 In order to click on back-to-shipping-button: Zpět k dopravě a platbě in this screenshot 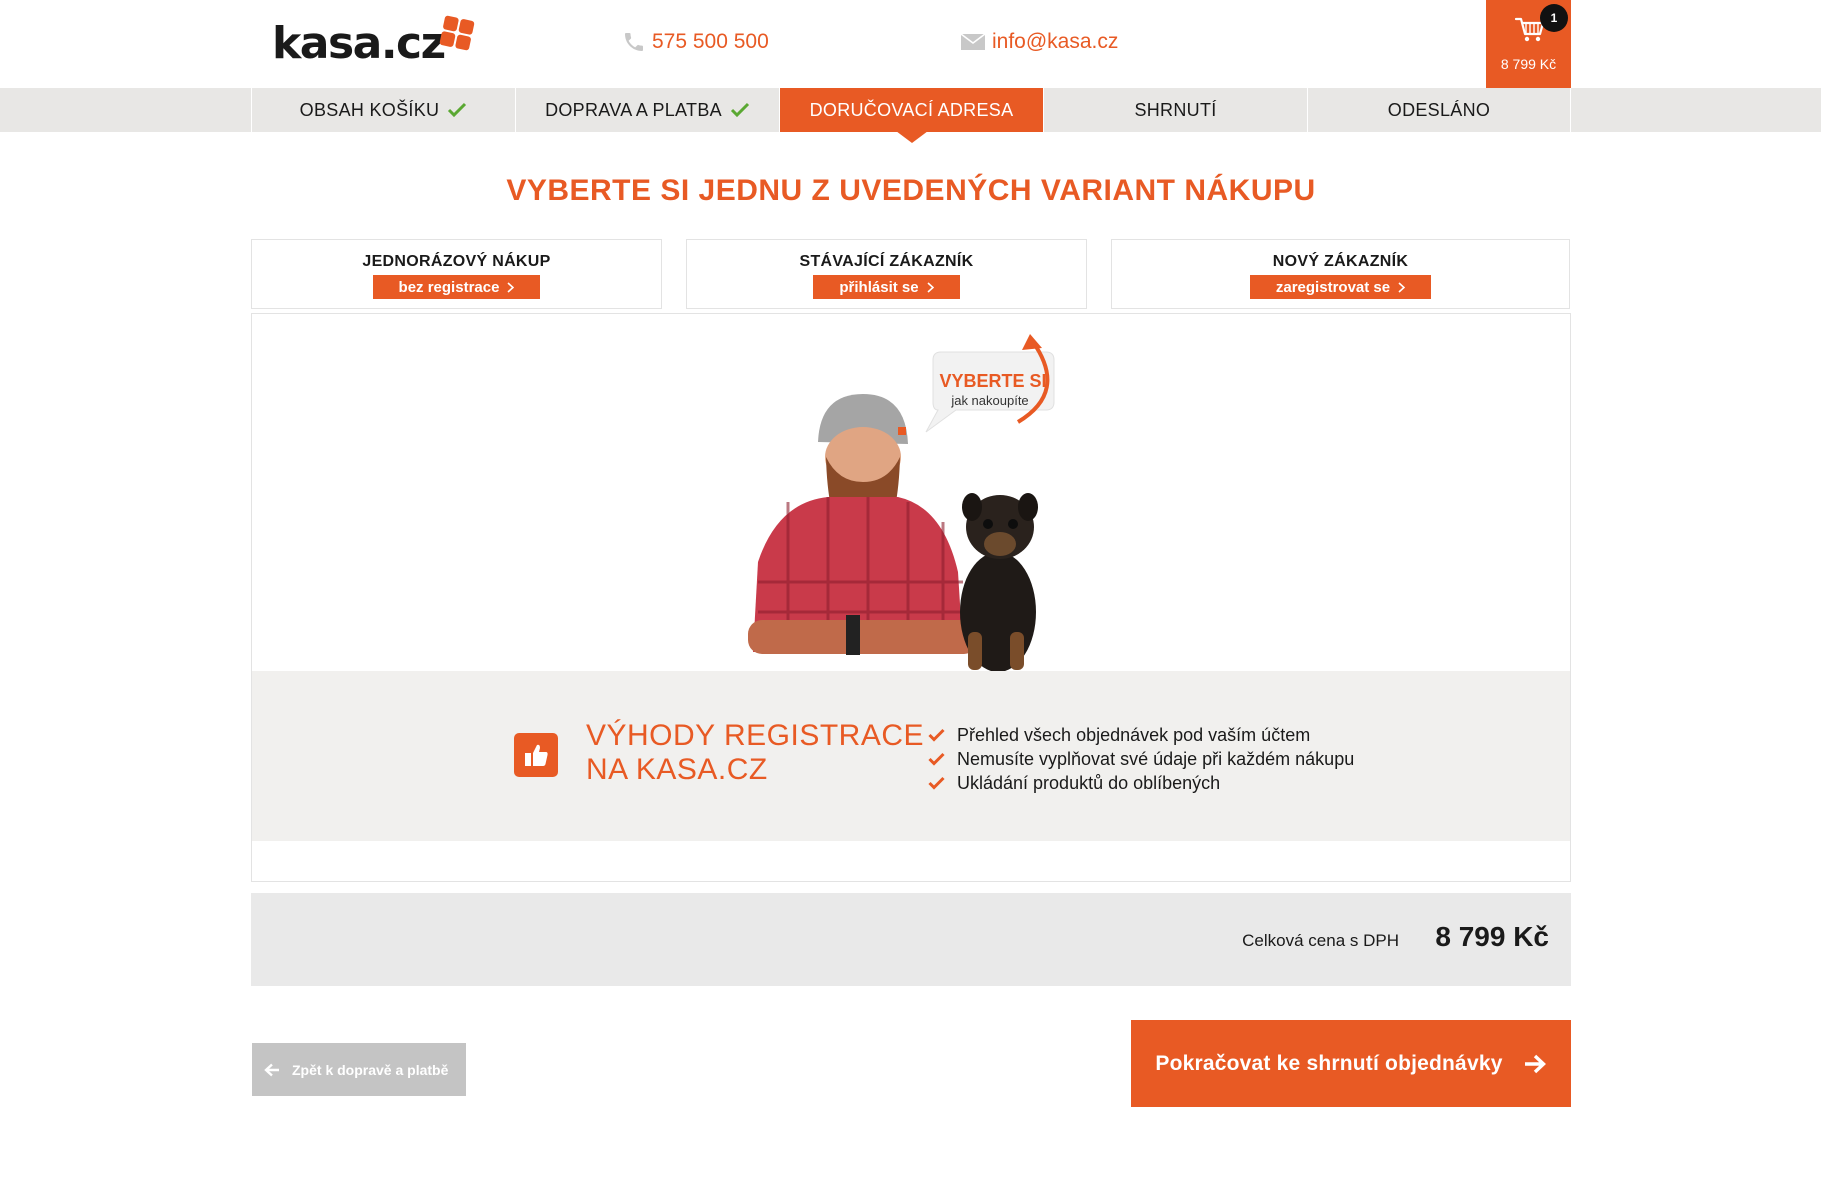, I will do `click(359, 1069)`.